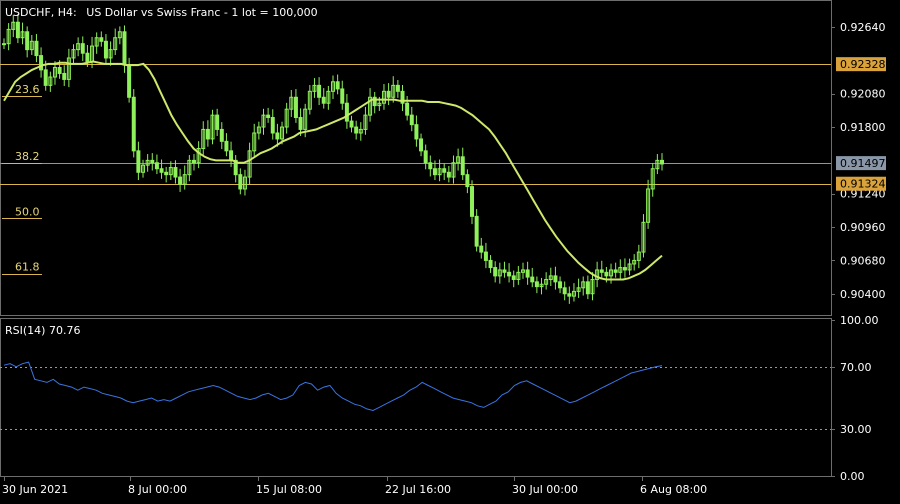  What do you see at coordinates (27, 267) in the screenshot?
I see `fib-level-label-3: 61.8` at bounding box center [27, 267].